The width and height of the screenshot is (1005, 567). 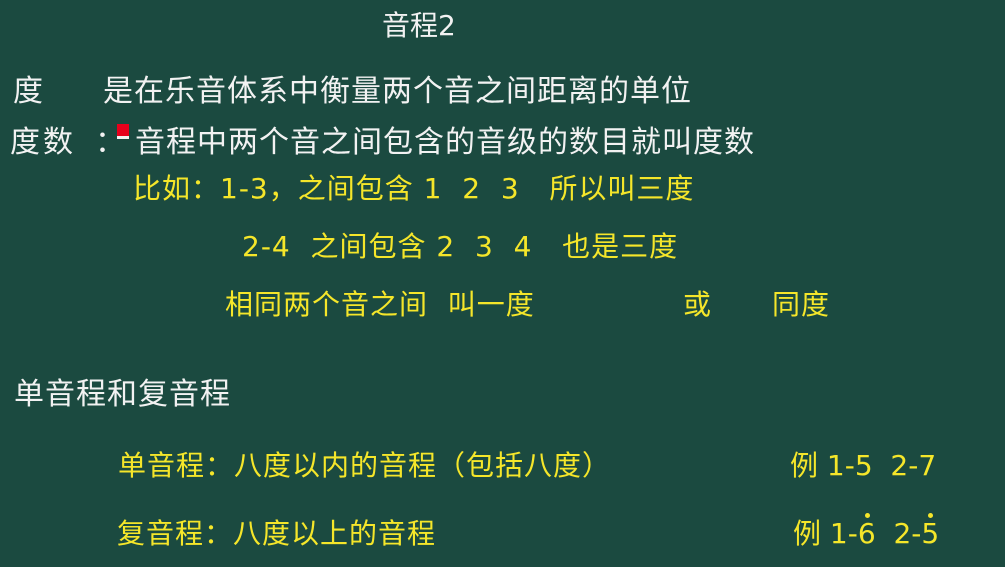 What do you see at coordinates (801, 304) in the screenshot?
I see `example-line-3-tongdu: 同度` at bounding box center [801, 304].